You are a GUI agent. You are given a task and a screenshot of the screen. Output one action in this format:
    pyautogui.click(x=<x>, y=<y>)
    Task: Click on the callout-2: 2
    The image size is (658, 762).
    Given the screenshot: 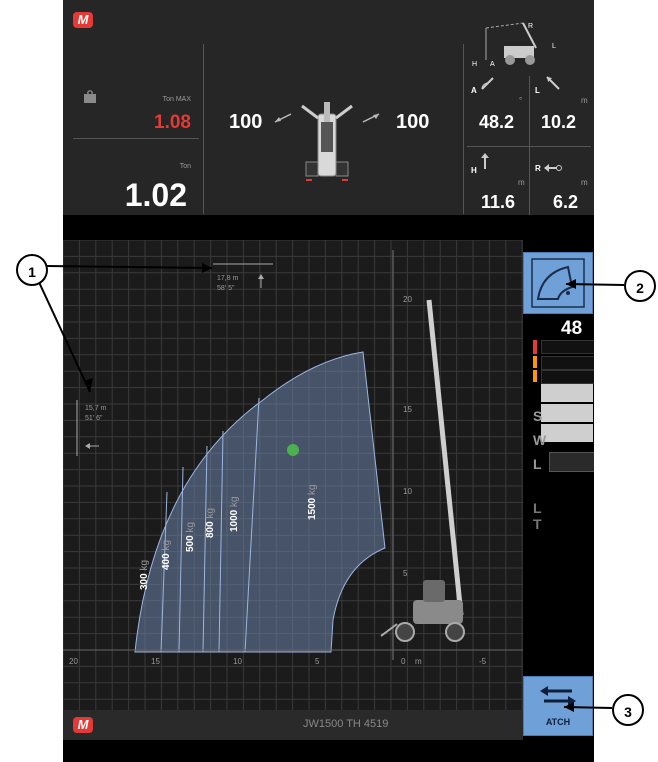 What is the action you would take?
    pyautogui.click(x=640, y=286)
    